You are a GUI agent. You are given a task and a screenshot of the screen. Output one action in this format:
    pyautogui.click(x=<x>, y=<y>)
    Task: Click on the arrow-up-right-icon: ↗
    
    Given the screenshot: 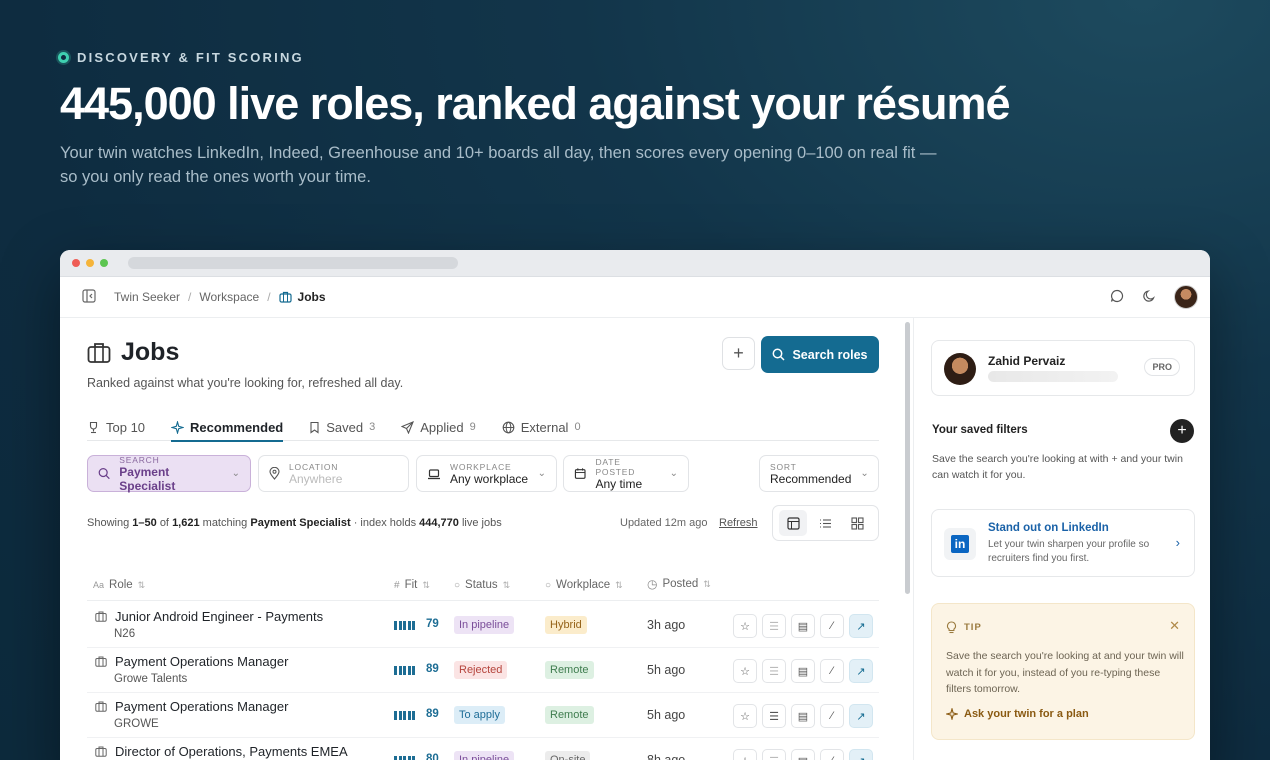 What is the action you would take?
    pyautogui.click(x=861, y=626)
    